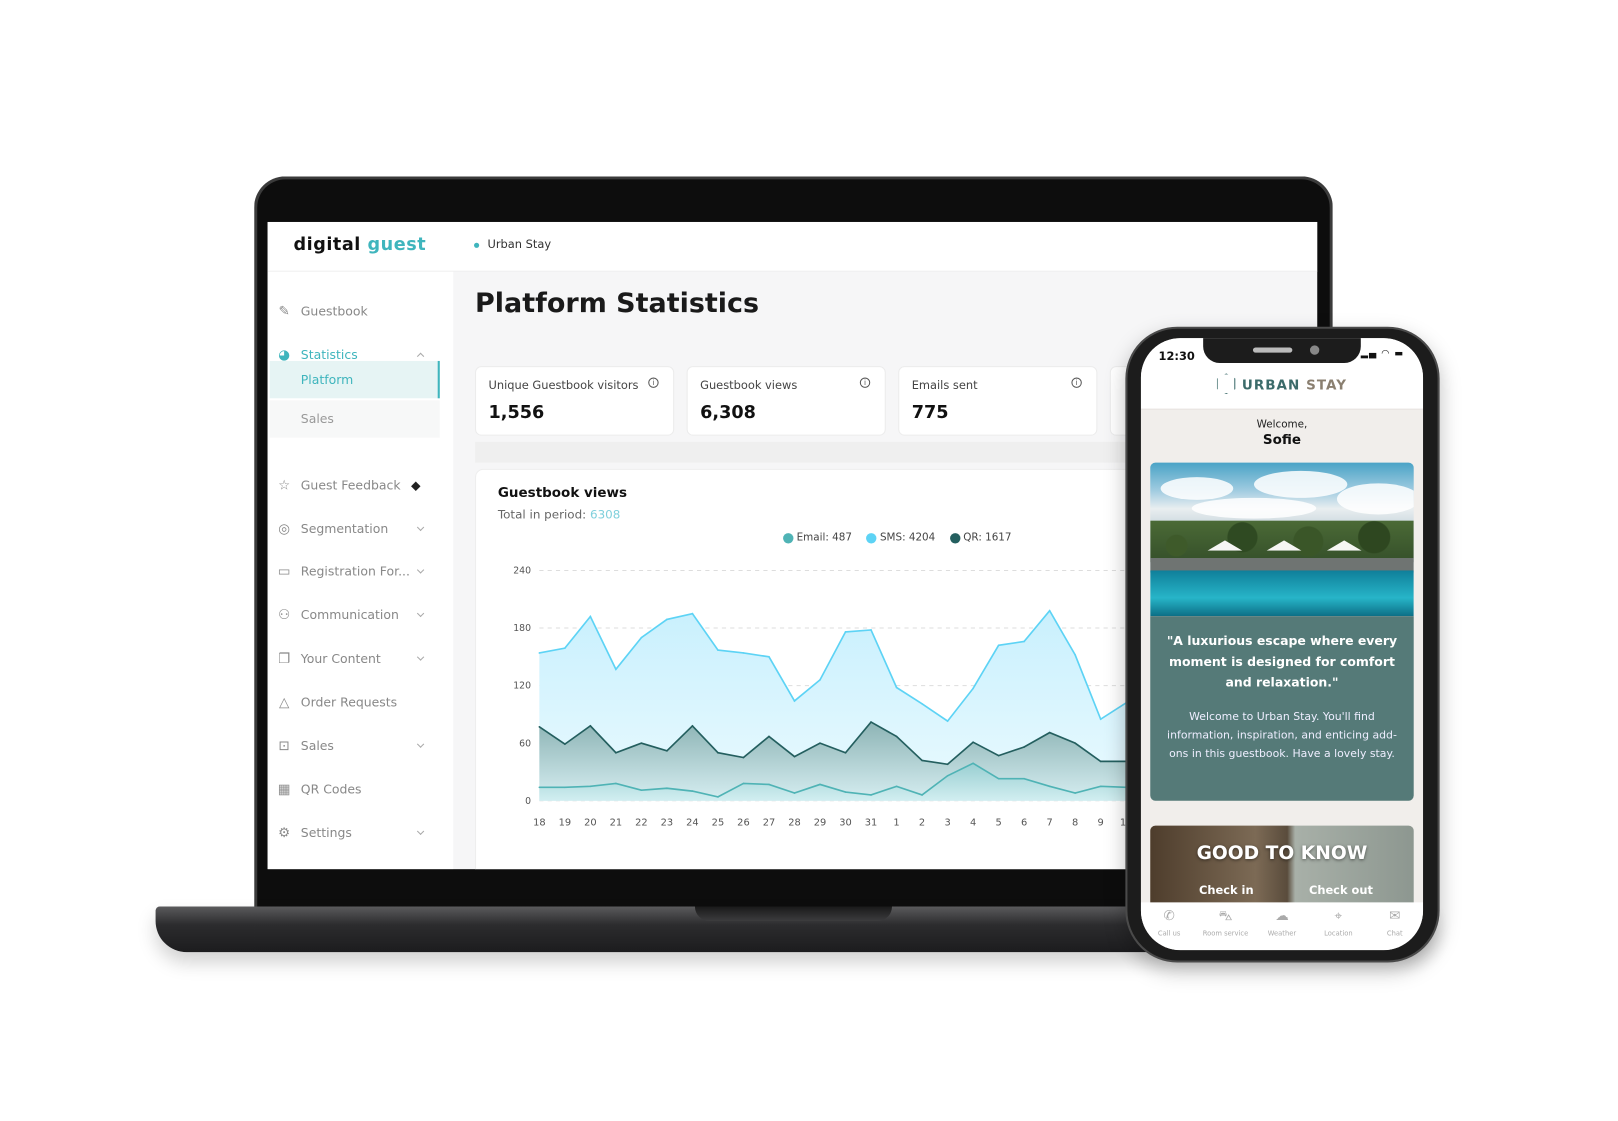 Image resolution: width=1618 pixels, height=1121 pixels. Describe the element at coordinates (794, 823) in the screenshot. I see `x-tick-label: 28` at that location.